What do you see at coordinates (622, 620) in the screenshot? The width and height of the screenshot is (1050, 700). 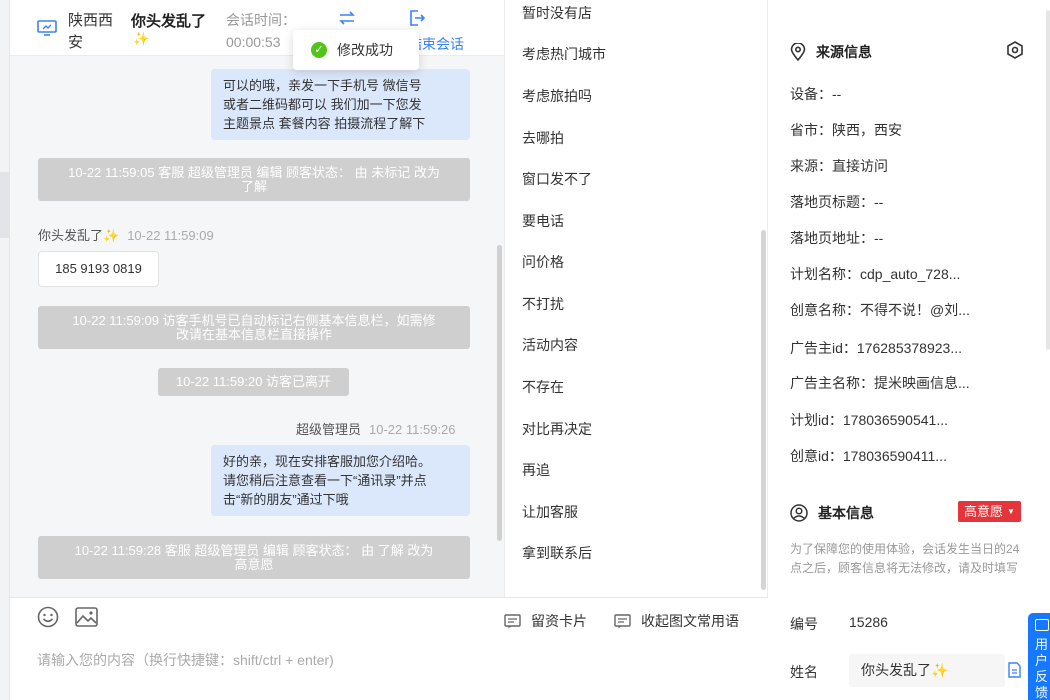 I see `phrases-icon` at bounding box center [622, 620].